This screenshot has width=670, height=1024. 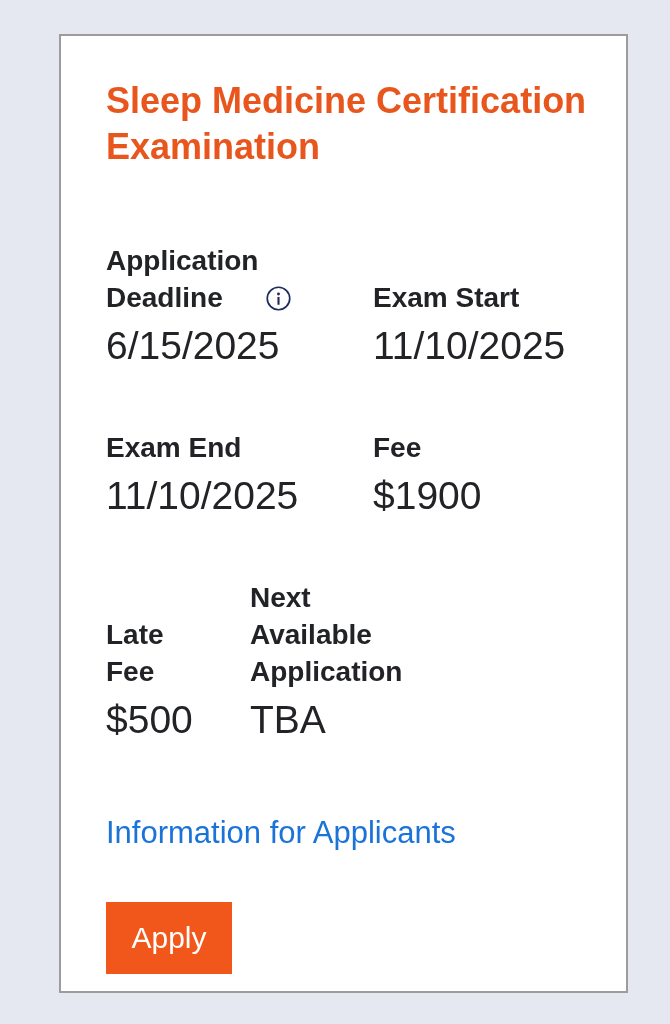 I want to click on detail-value: $500, so click(x=149, y=720).